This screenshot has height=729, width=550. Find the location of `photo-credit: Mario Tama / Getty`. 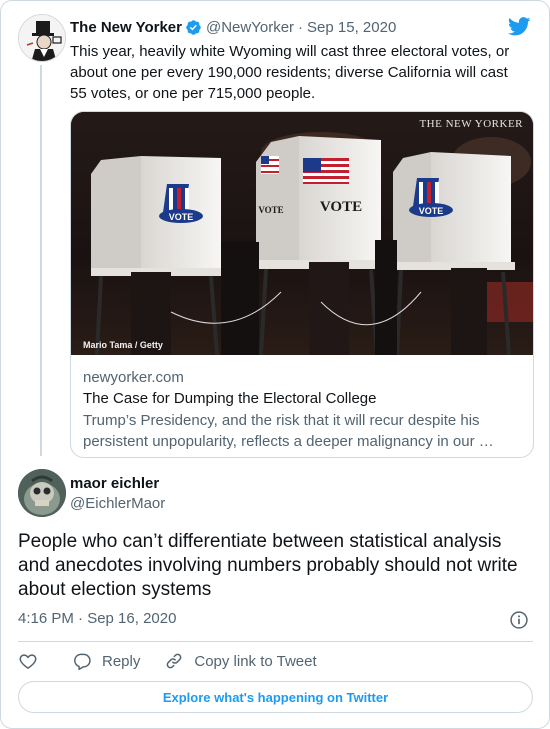

photo-credit: Mario Tama / Getty is located at coordinates (123, 345).